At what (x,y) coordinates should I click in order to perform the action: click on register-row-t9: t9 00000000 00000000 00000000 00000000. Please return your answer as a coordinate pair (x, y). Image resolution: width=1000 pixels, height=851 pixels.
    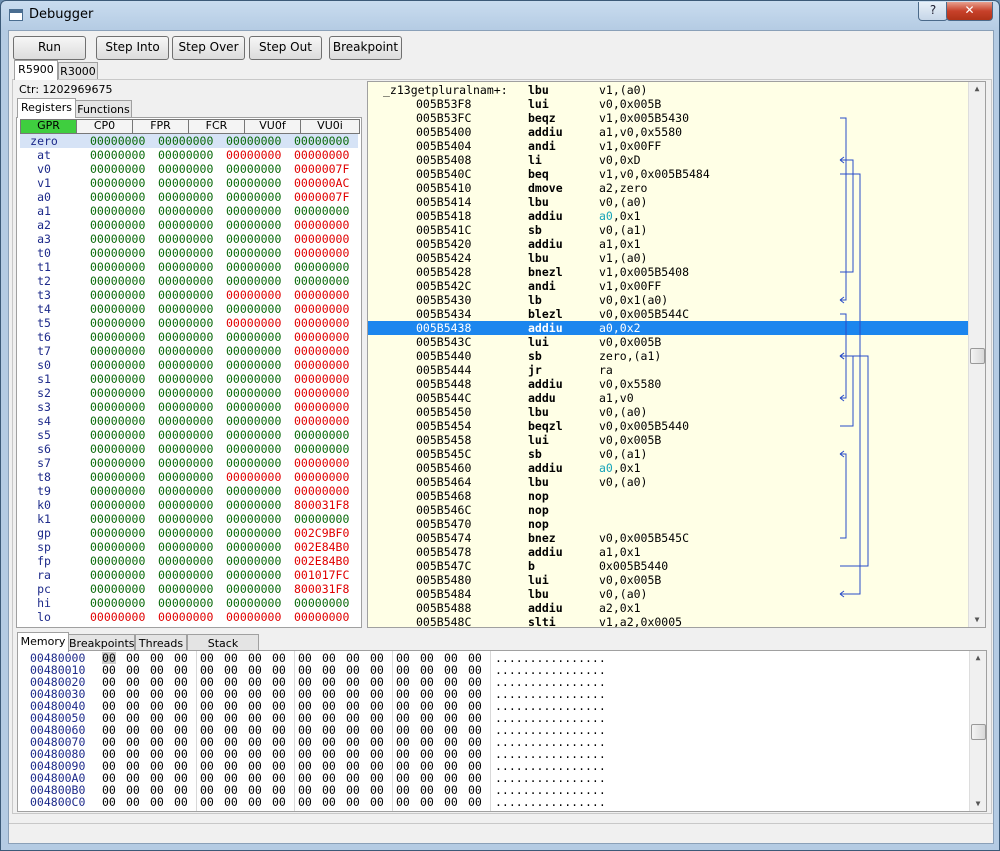
    Looking at the image, I should click on (189, 491).